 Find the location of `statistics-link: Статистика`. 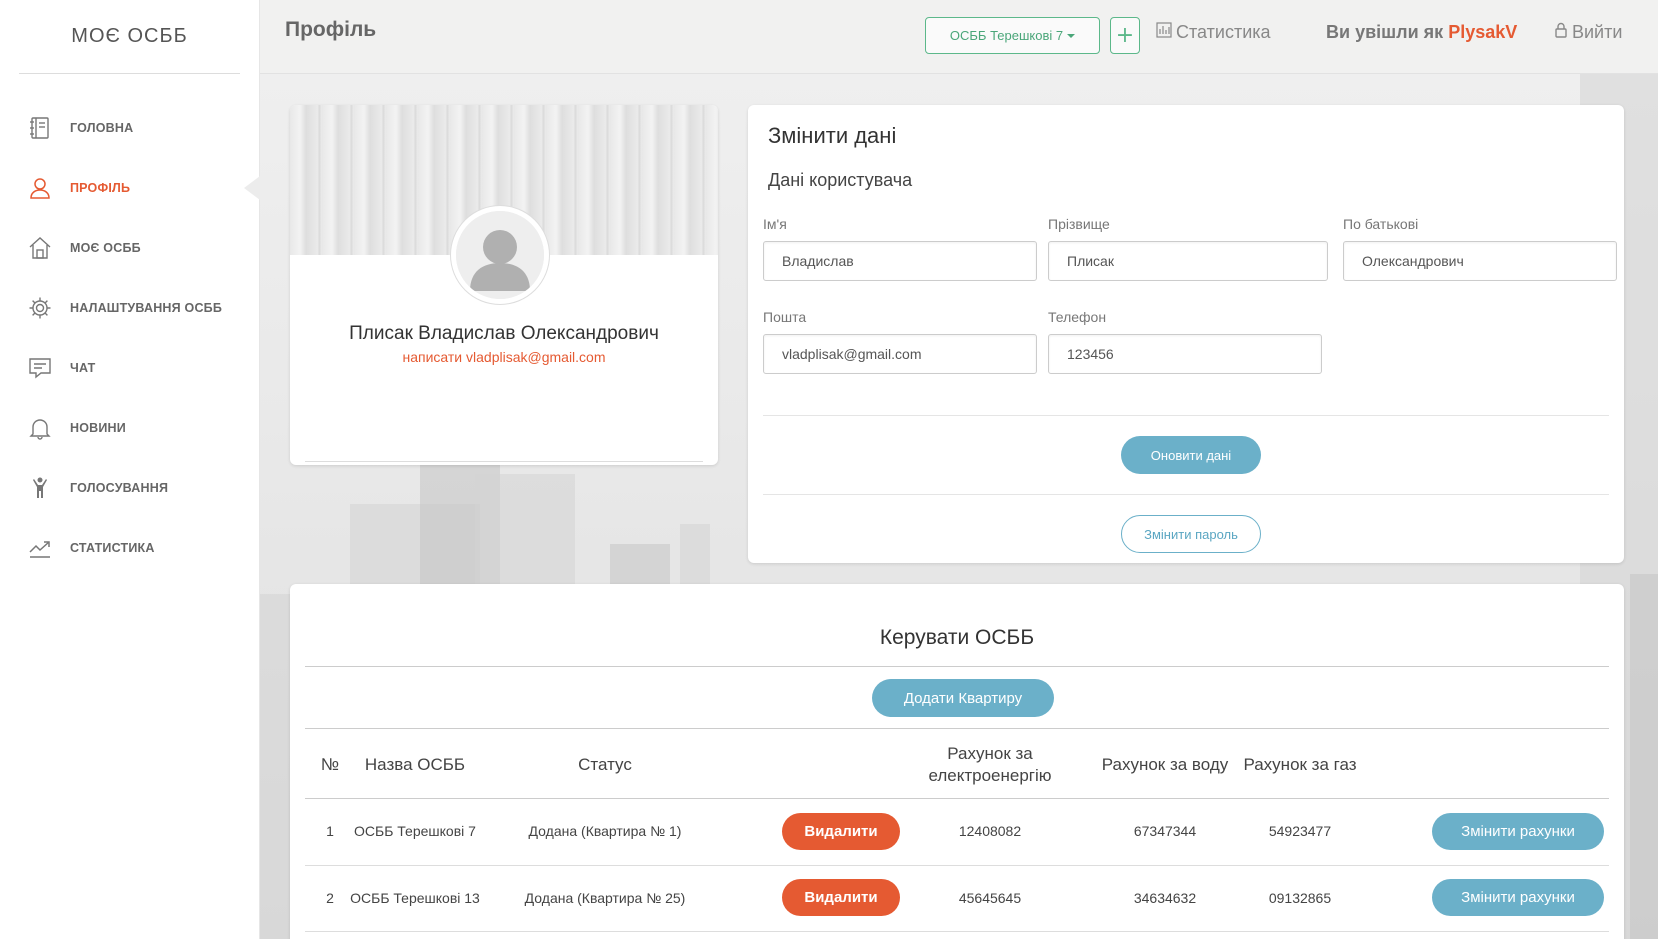

statistics-link: Статистика is located at coordinates (1213, 32).